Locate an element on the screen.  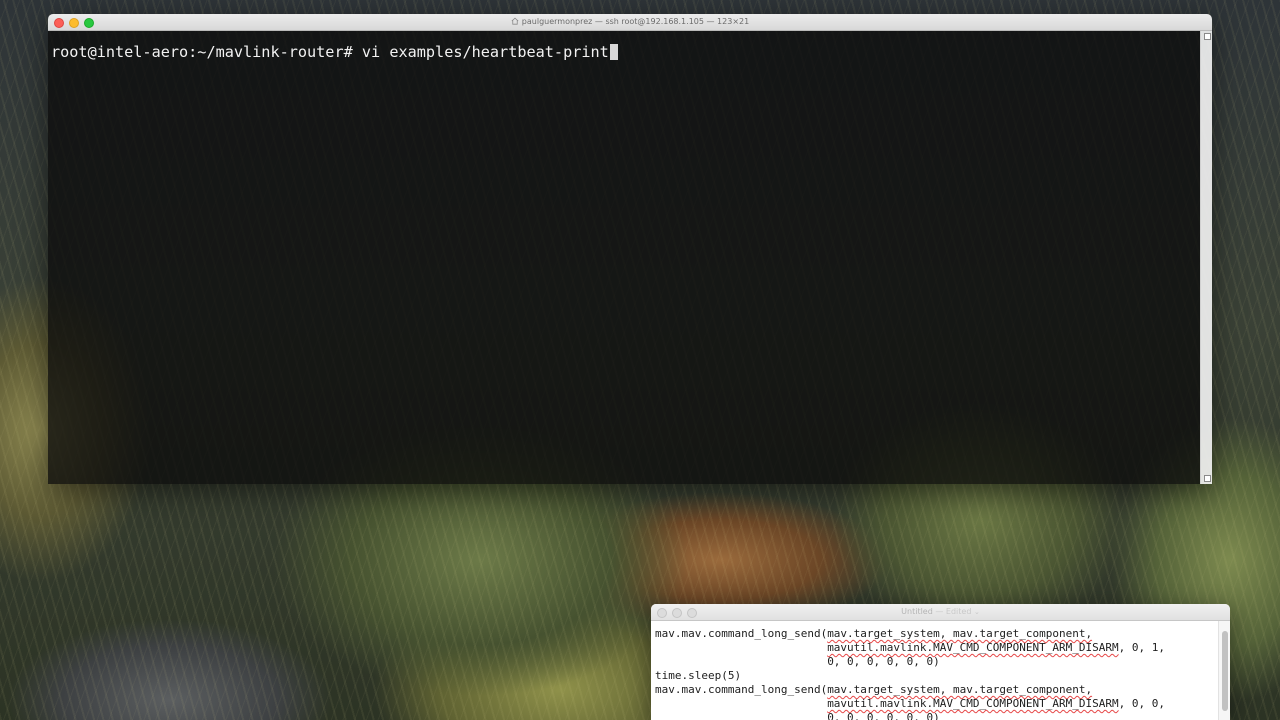
editor-title: Untitled — Edited ⌄ is located at coordinates (940, 612).